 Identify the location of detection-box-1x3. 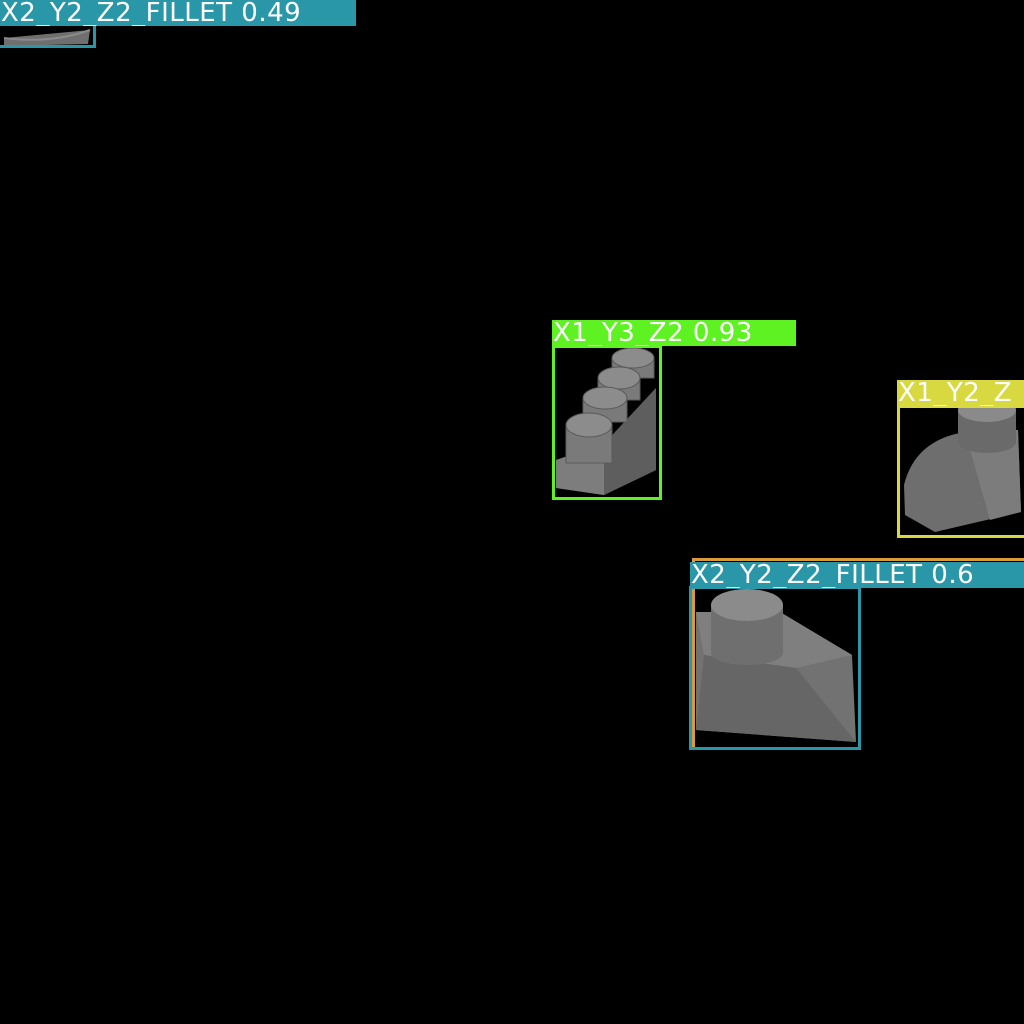
(607, 422).